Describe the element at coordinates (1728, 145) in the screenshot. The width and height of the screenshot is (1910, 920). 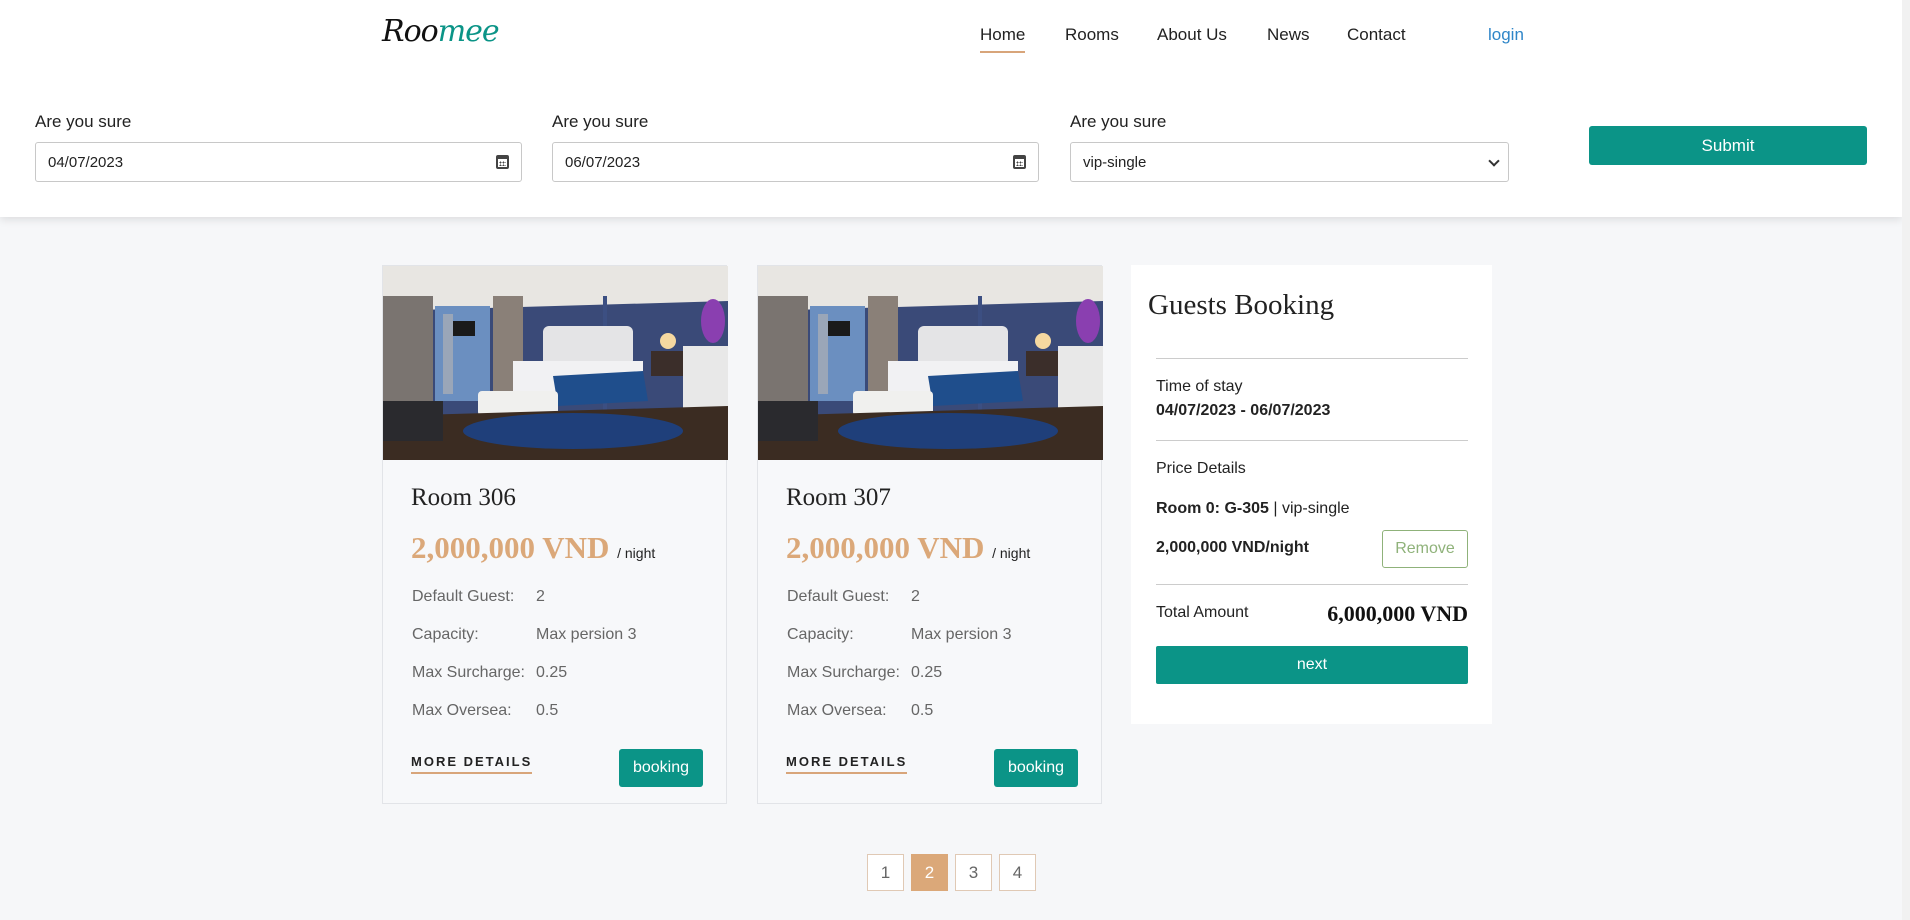
I see `submit-button: Submit` at that location.